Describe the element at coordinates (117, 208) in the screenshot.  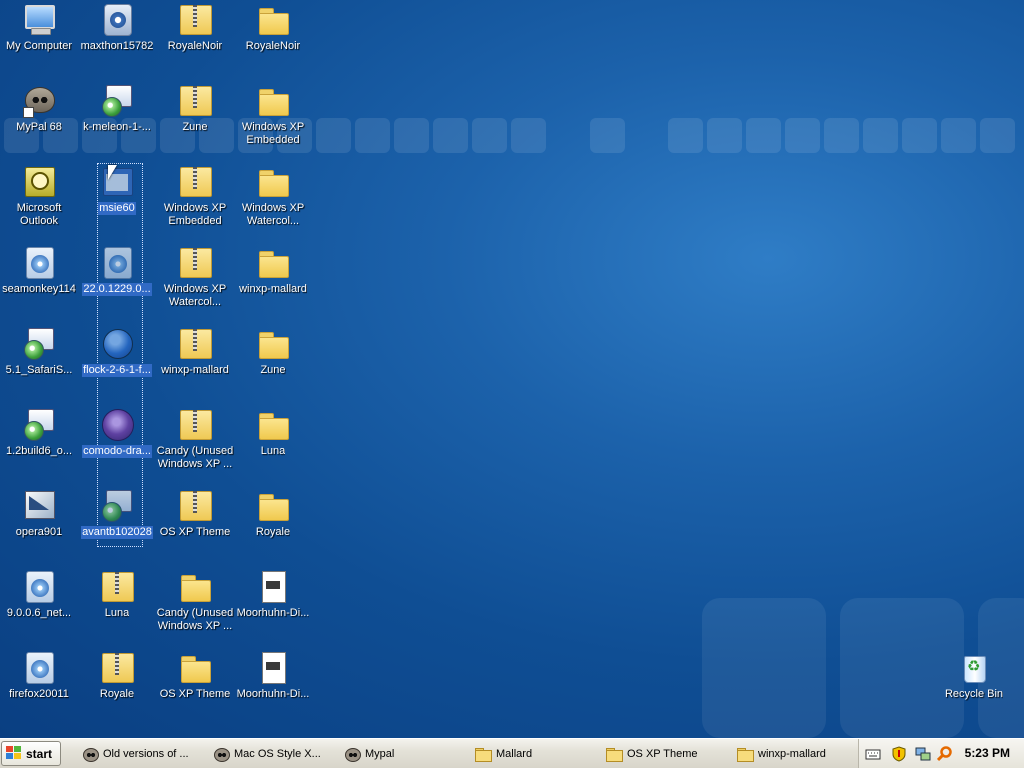
I see `desktop-icon-label: msie60` at that location.